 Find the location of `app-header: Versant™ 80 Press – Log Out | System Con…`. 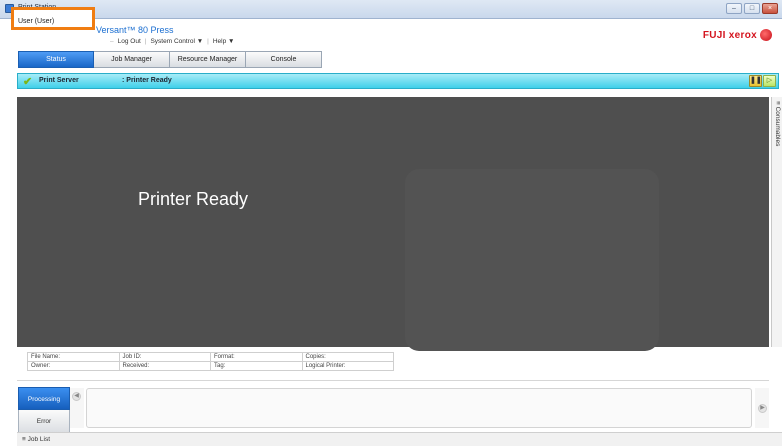

app-header: Versant™ 80 Press – Log Out | System Con… is located at coordinates (391, 34).